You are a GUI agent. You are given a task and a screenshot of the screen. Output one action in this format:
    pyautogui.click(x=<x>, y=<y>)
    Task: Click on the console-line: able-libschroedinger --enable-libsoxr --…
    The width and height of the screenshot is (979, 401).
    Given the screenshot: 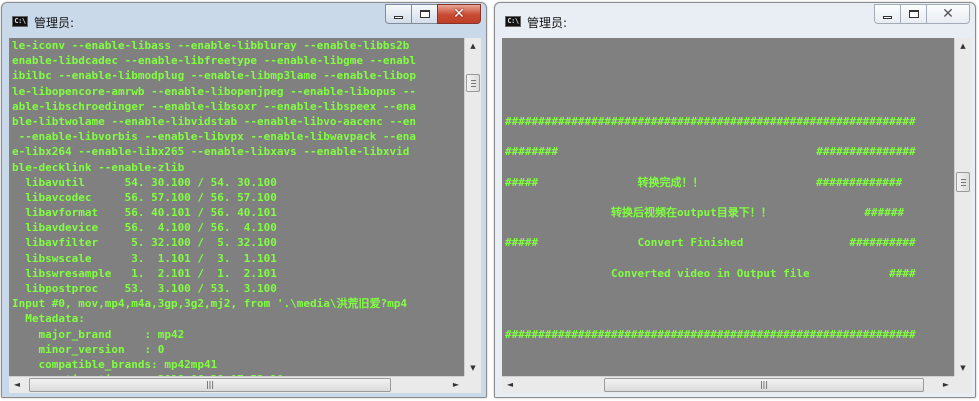 What is the action you would take?
    pyautogui.click(x=214, y=106)
    